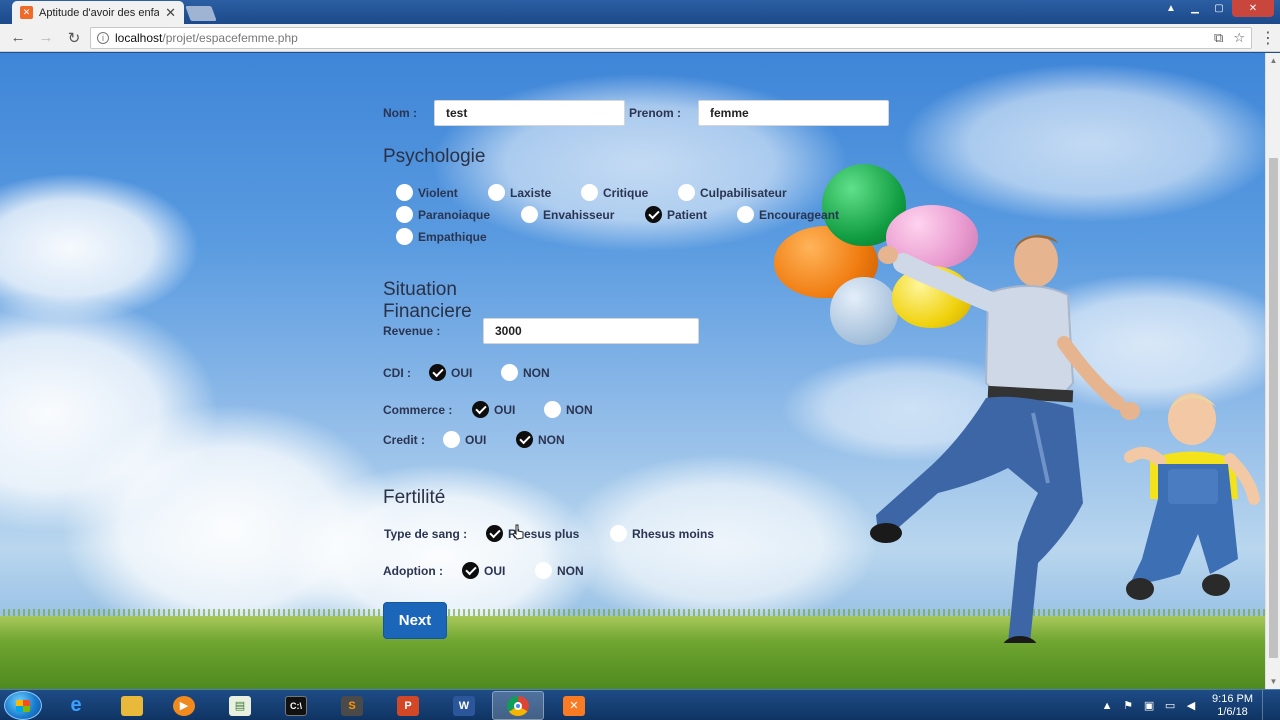 This screenshot has height=720, width=1280. I want to click on window-close-icon: ✕, so click(1253, 8).